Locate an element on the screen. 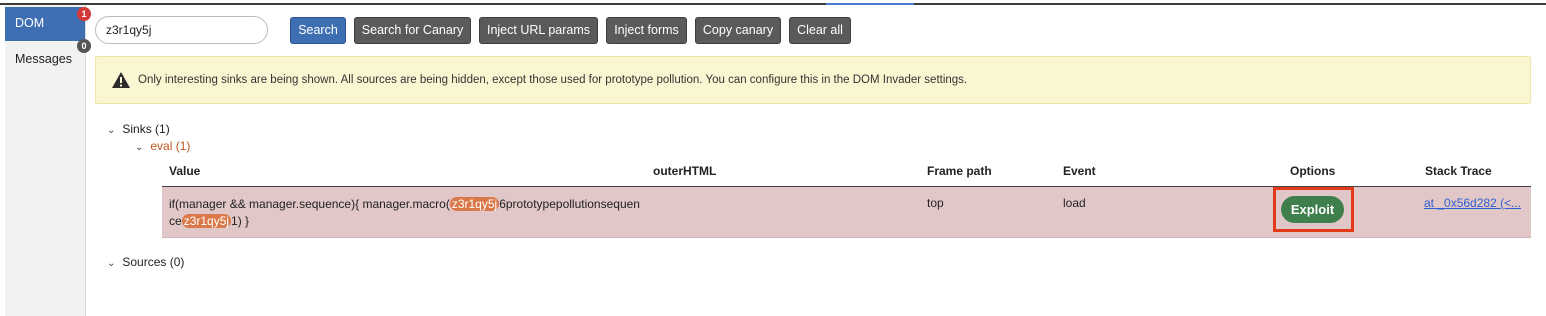 Image resolution: width=1546 pixels, height=316 pixels. col-header-frame-path: Frame path is located at coordinates (959, 171).